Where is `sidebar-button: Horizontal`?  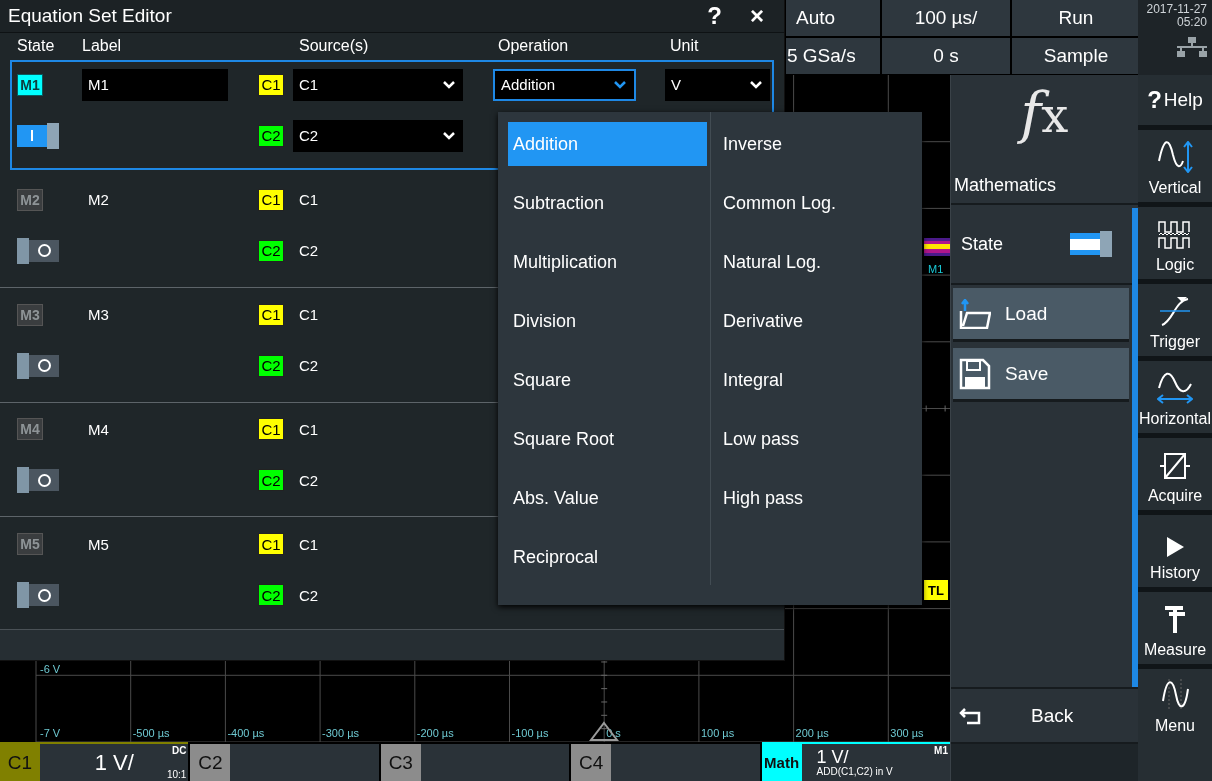
sidebar-button: Horizontal is located at coordinates (1175, 397).